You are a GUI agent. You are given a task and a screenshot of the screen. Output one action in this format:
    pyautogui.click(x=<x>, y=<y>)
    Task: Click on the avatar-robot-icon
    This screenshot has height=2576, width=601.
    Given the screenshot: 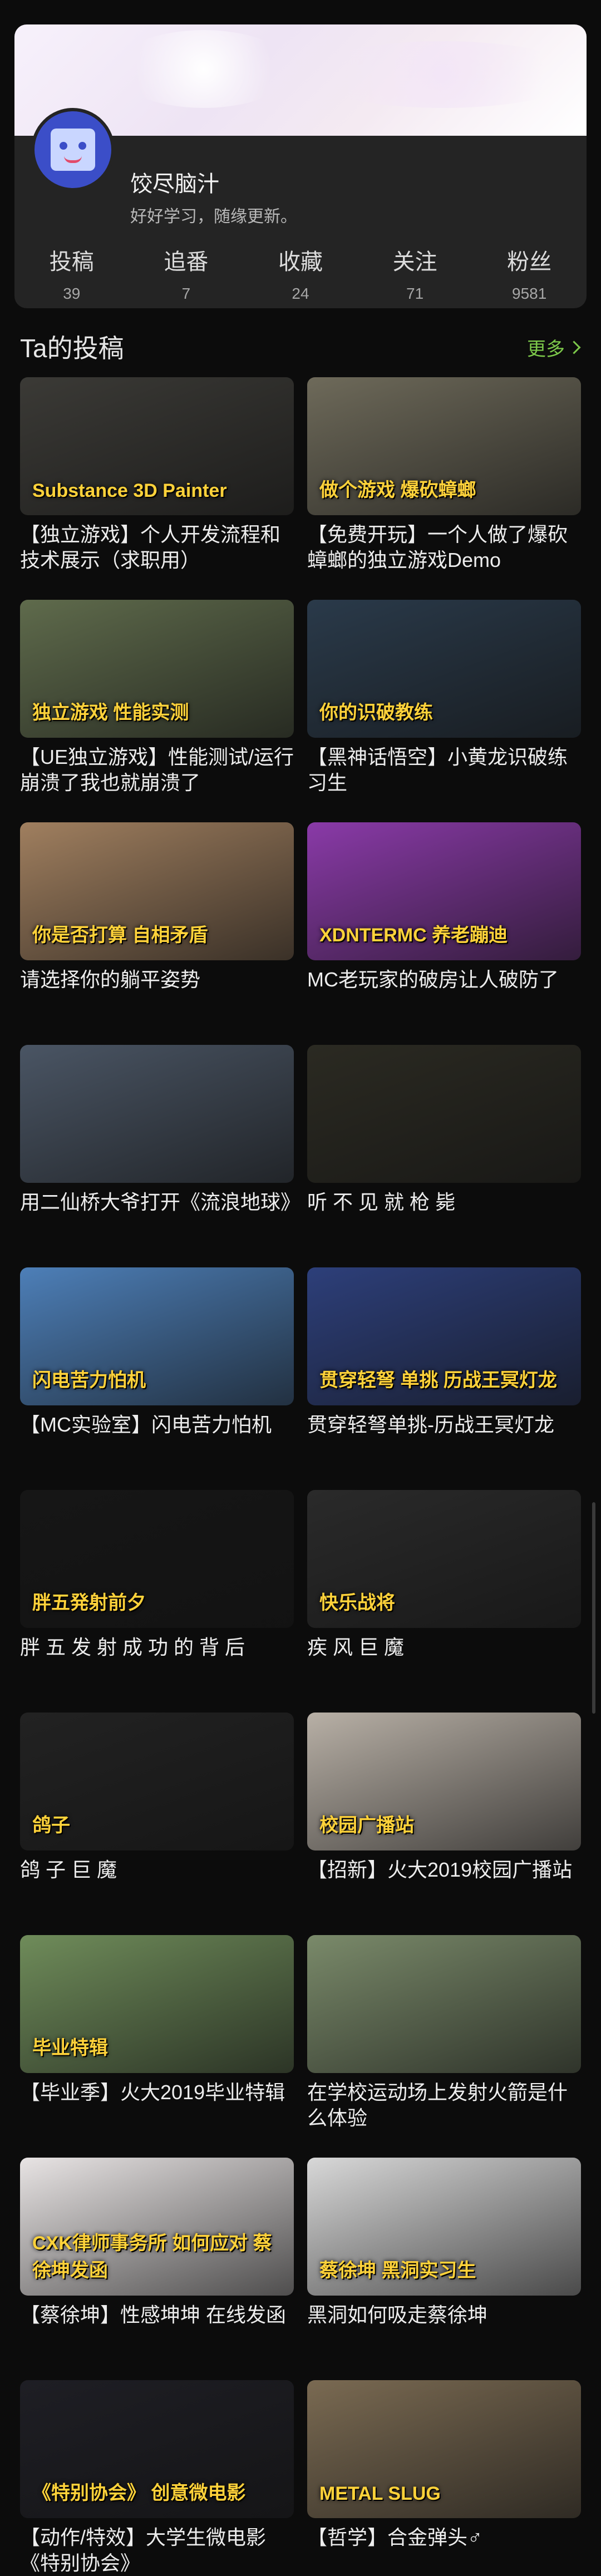 What is the action you would take?
    pyautogui.click(x=73, y=150)
    